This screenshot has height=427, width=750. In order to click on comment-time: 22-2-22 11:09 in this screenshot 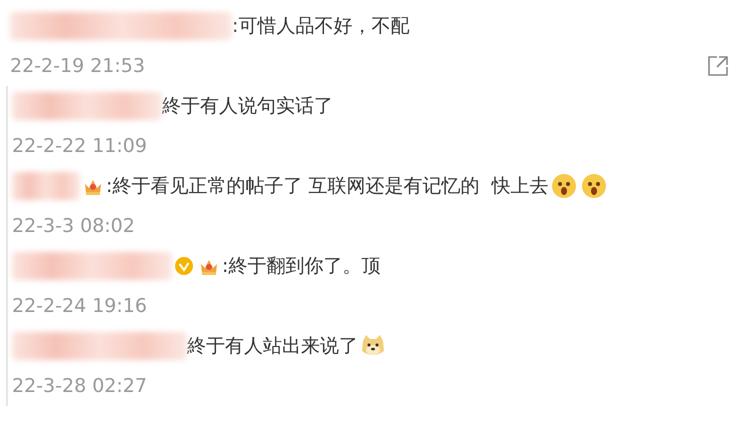, I will do `click(79, 146)`.